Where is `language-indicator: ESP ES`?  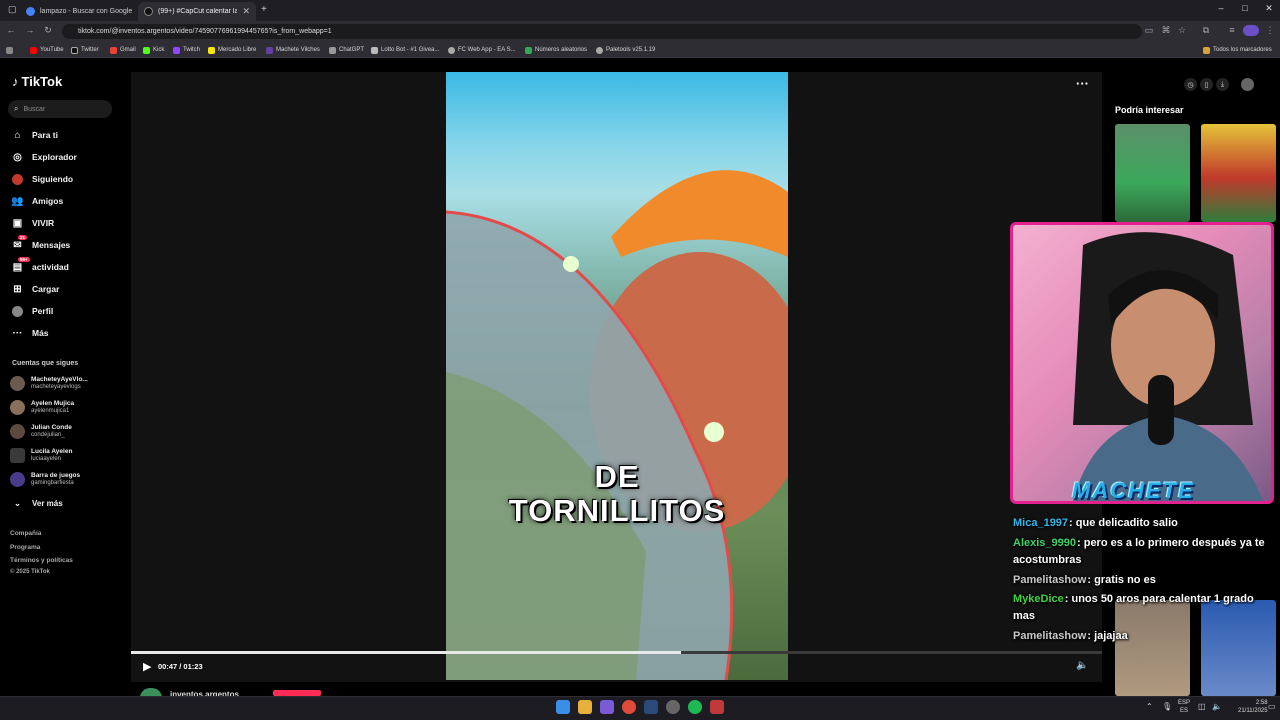
language-indicator: ESP ES is located at coordinates (1184, 707).